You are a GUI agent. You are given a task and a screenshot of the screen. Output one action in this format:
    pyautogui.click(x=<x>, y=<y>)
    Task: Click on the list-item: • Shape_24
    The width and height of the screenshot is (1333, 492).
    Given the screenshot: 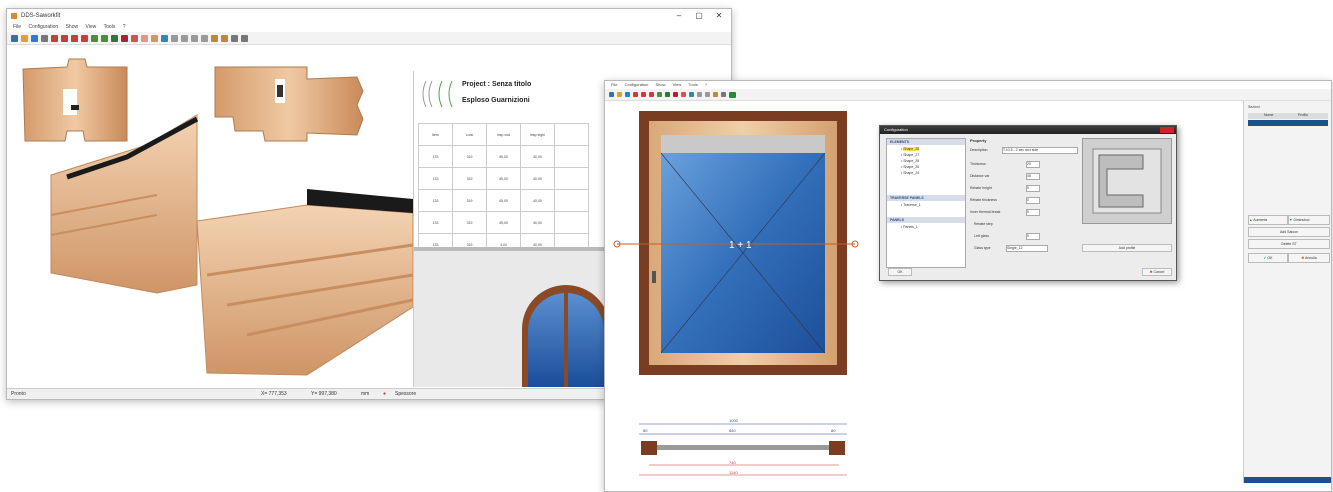 What is the action you would take?
    pyautogui.click(x=926, y=172)
    